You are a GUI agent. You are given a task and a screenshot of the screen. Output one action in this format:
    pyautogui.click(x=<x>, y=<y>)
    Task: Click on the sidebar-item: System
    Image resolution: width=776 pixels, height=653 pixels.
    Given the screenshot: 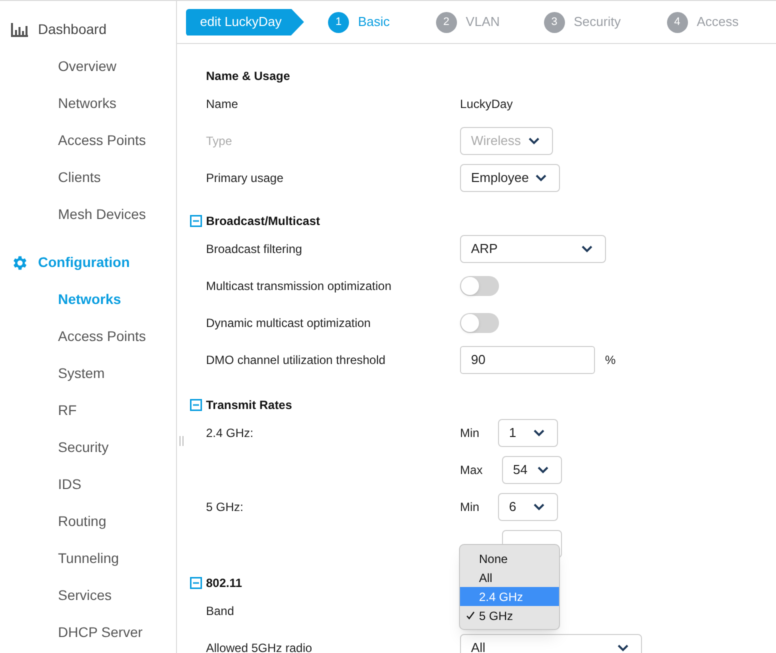 What is the action you would take?
    pyautogui.click(x=88, y=373)
    